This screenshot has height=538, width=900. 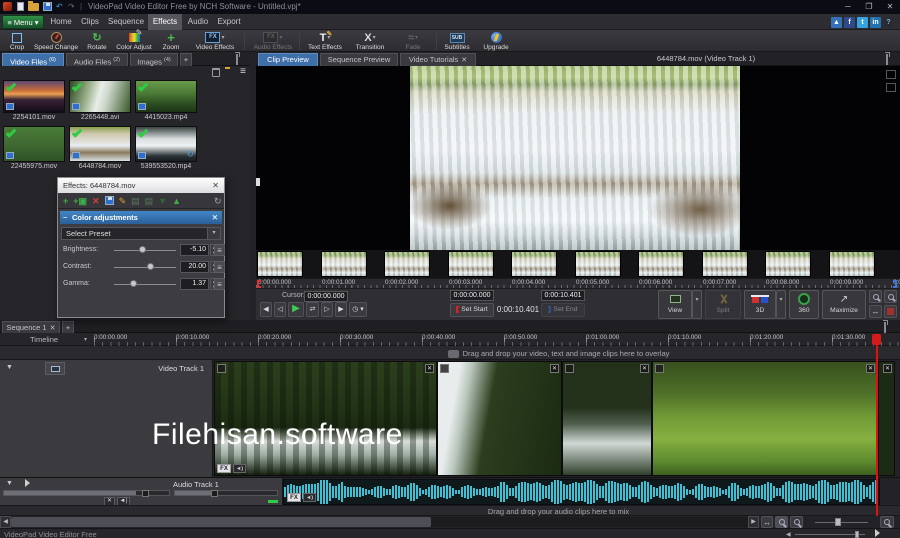 I want to click on tab-sequence-preview: Sequence Preview, so click(x=359, y=59).